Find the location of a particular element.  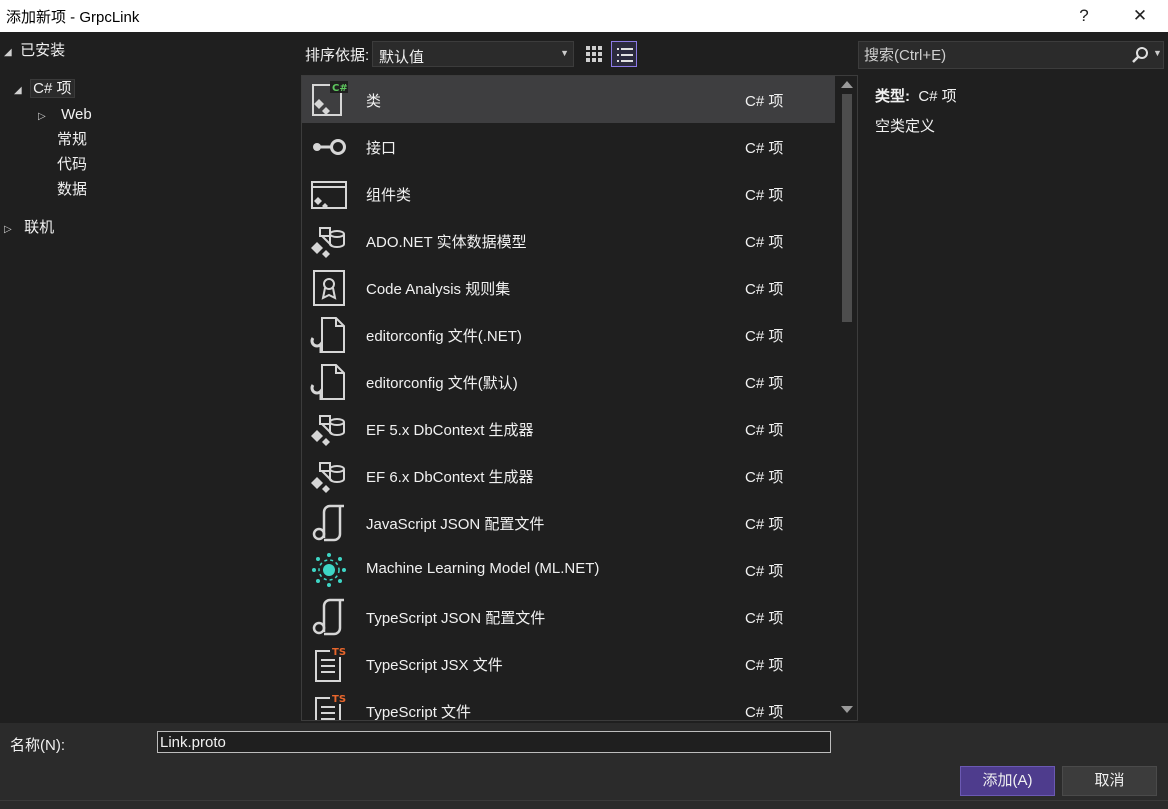

sort-label: 排序依据: is located at coordinates (337, 55).